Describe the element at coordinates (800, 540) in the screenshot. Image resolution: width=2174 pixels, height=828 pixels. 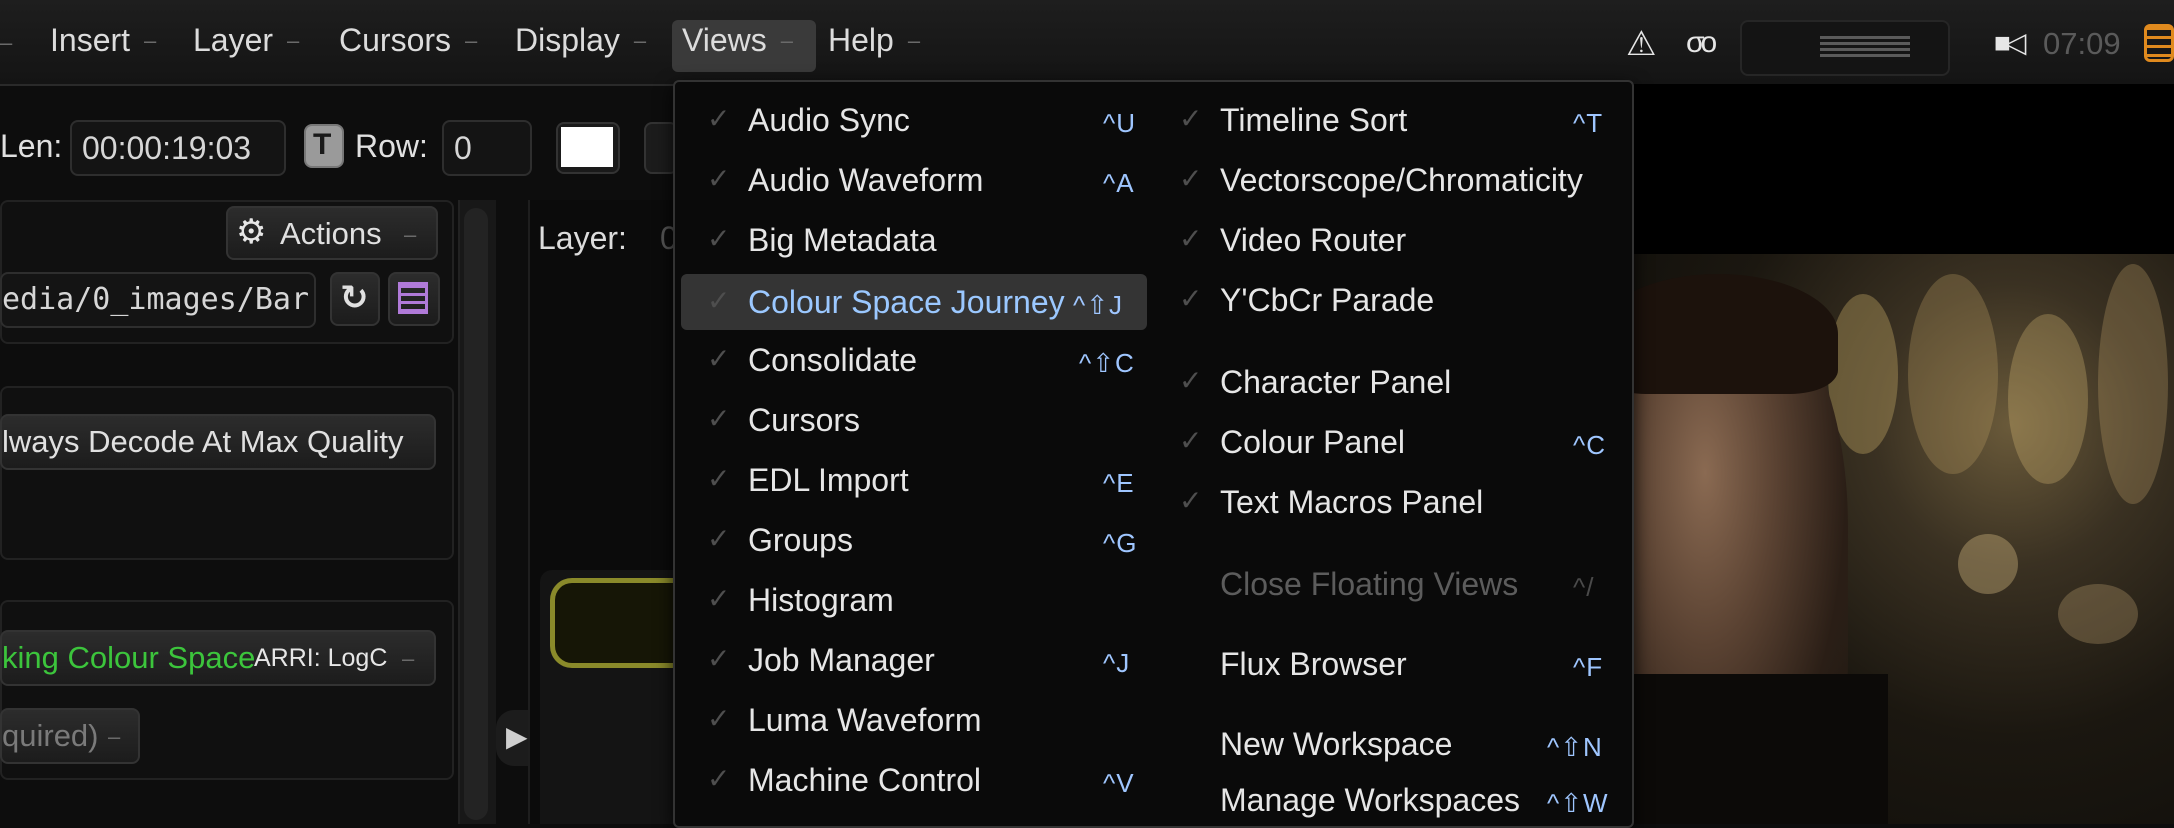
I see `menu-item-label: Groups` at that location.